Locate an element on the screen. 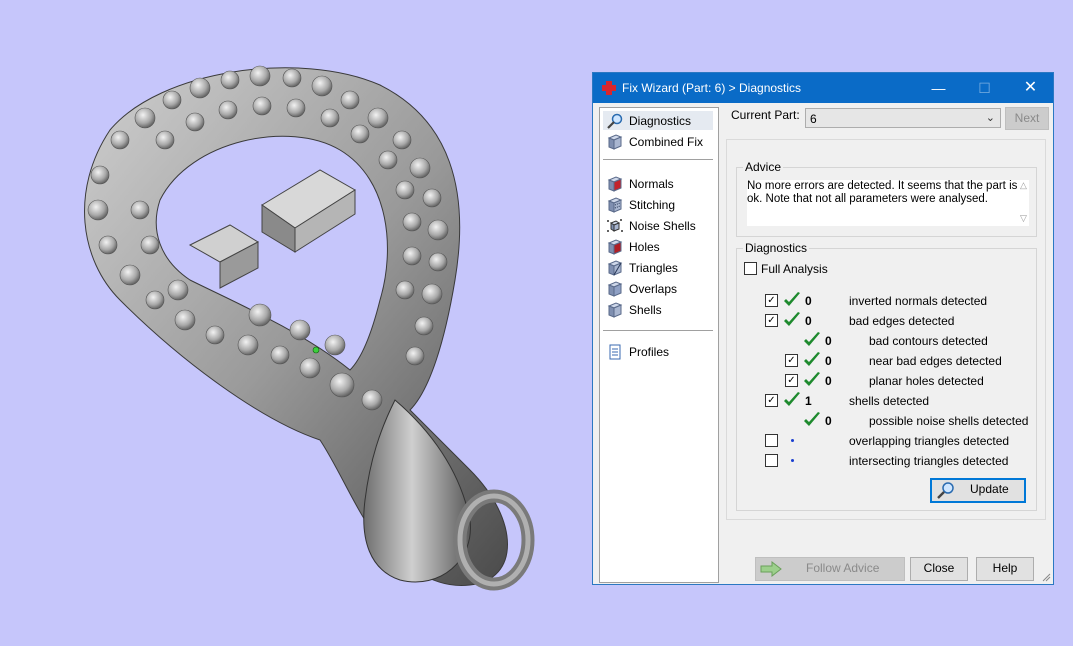  nav-label: Stitching is located at coordinates (652, 204).